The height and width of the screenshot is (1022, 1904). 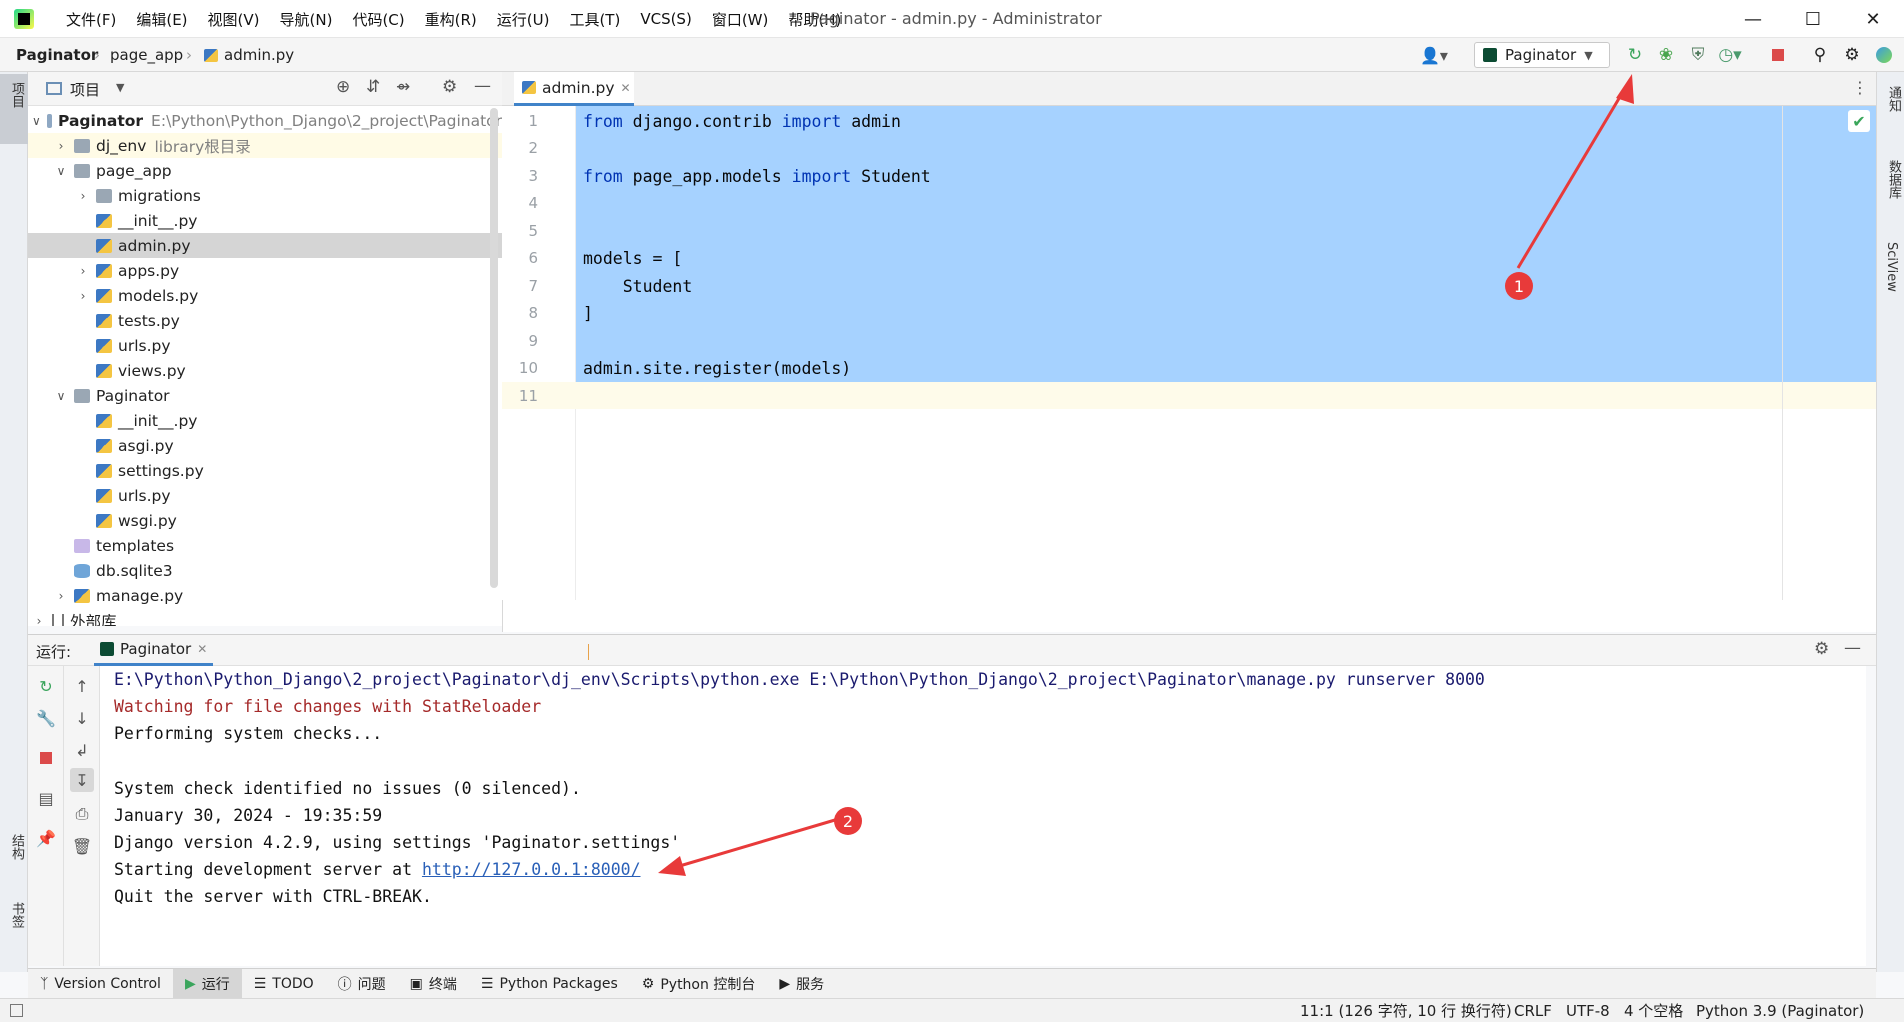 What do you see at coordinates (494, 348) in the screenshot?
I see `tree-scrollbar` at bounding box center [494, 348].